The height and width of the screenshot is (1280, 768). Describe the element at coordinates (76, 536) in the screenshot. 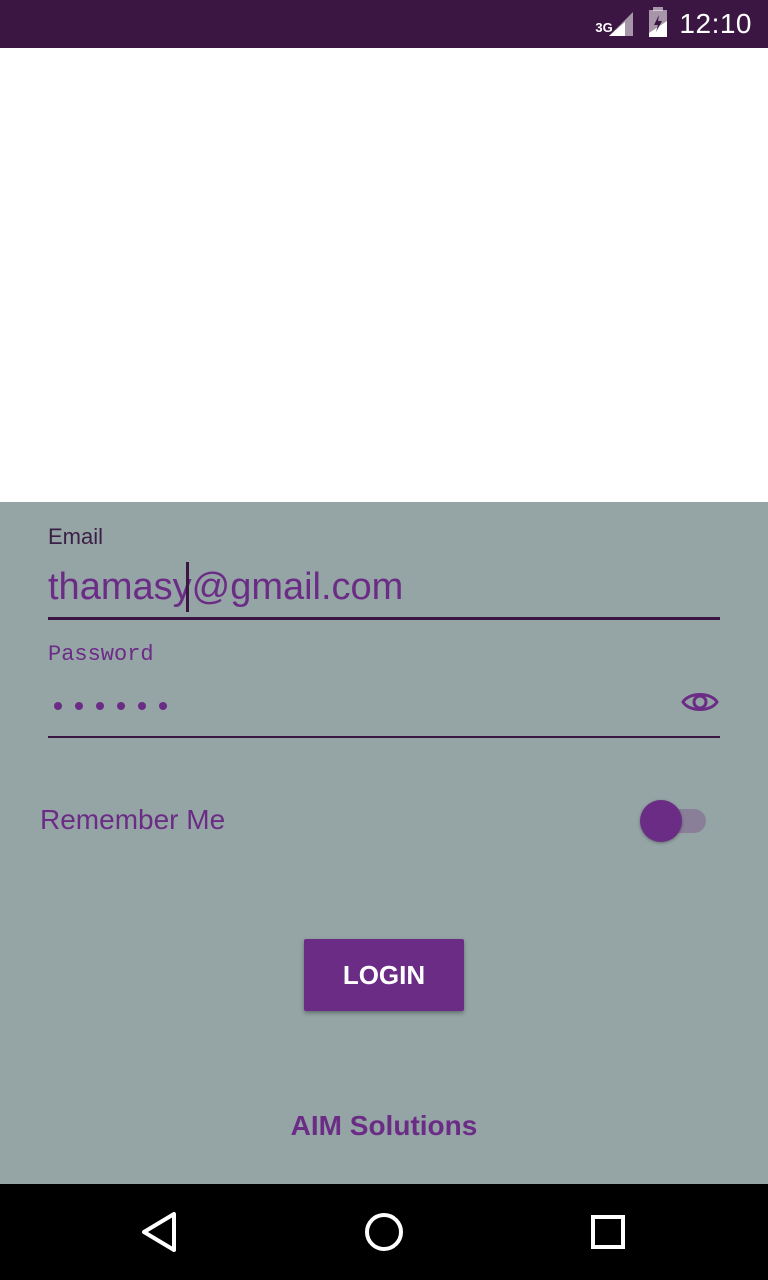

I see `email-label: Email` at that location.